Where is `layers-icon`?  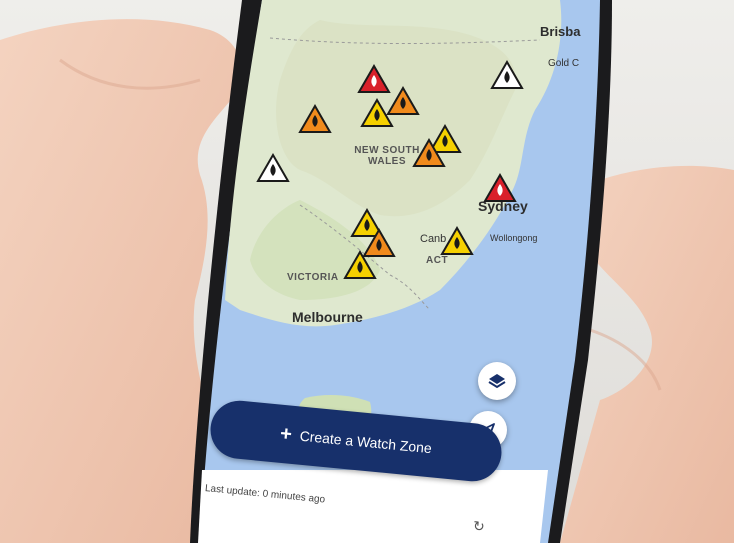 layers-icon is located at coordinates (497, 381).